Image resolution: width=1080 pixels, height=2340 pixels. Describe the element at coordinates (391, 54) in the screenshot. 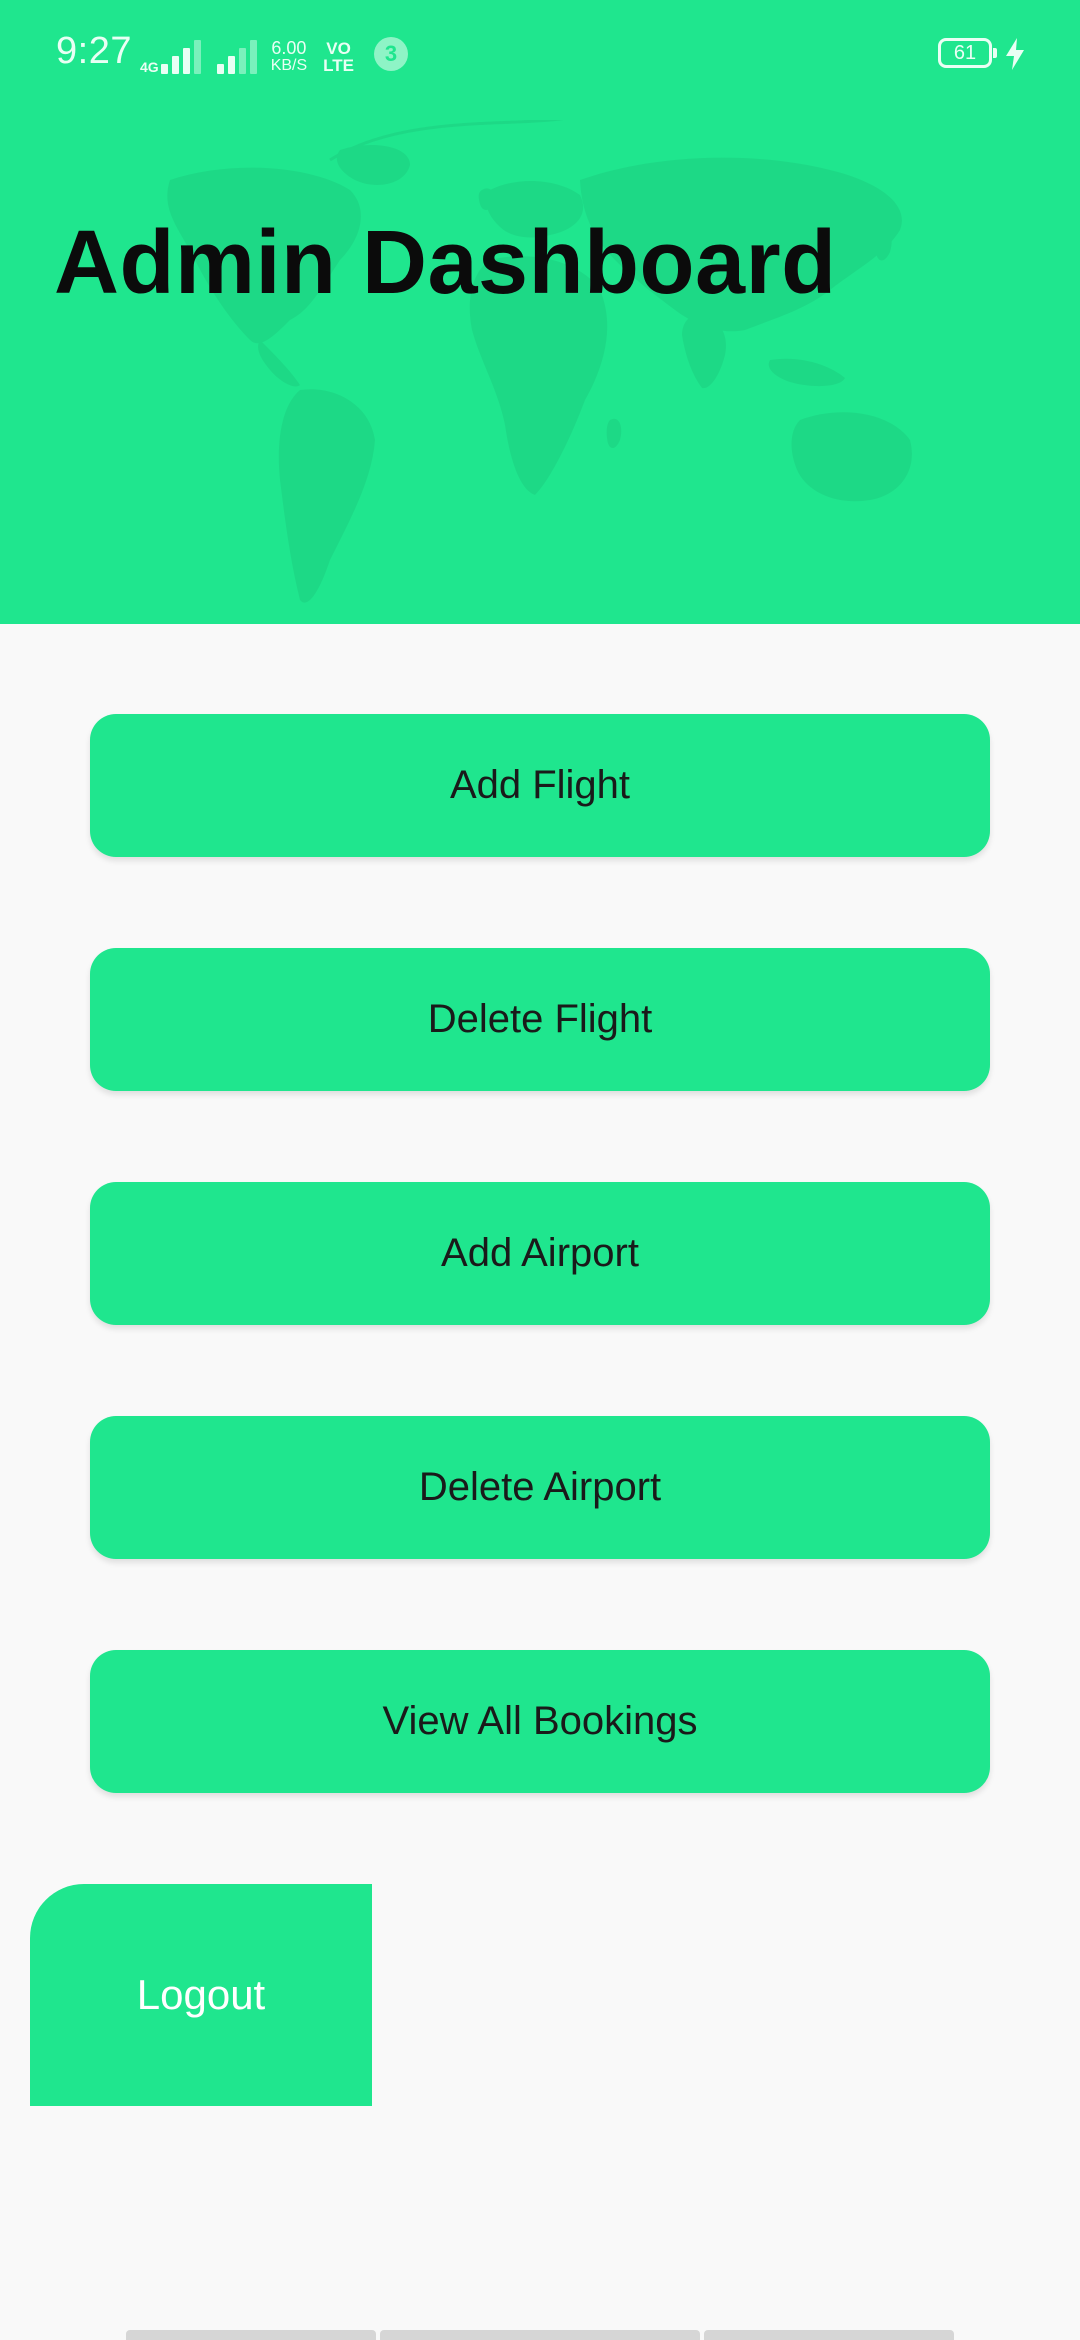

I see `notification-count-badge: 3` at that location.